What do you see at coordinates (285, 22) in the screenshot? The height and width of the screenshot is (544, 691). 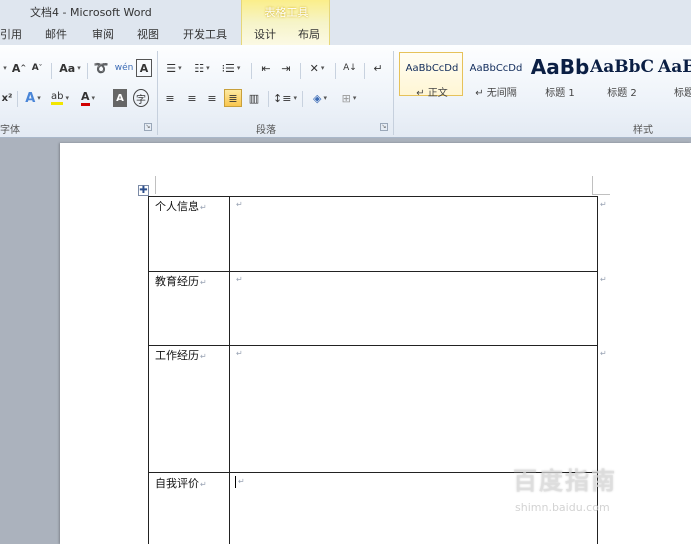 I see `table-tools-tab-group: 表格工具 设计 布局` at bounding box center [285, 22].